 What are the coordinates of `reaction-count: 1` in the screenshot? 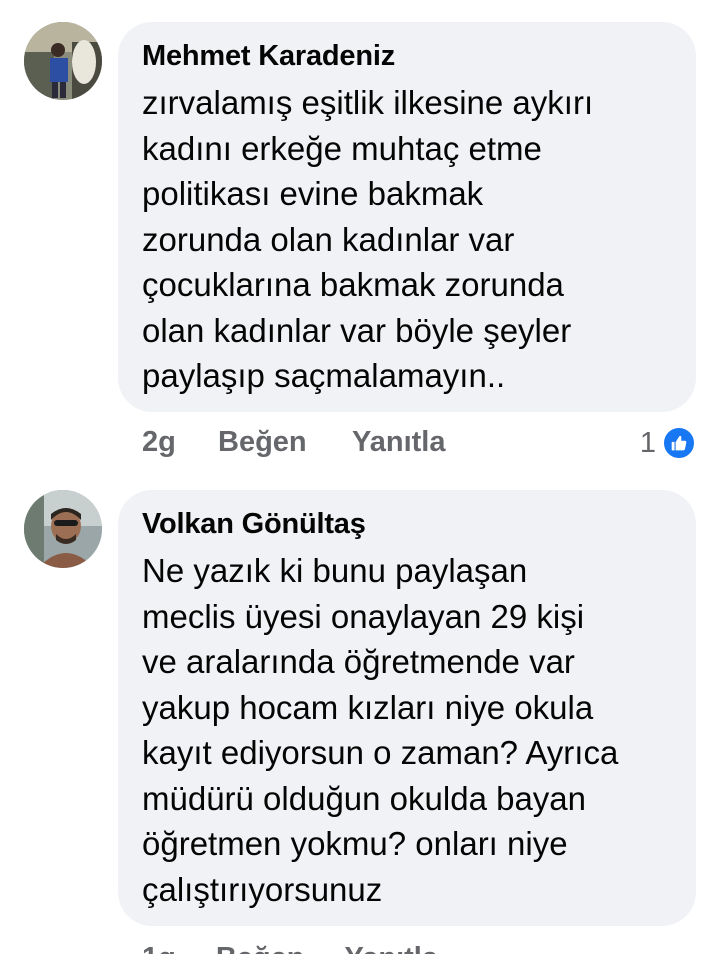 It's located at (647, 442).